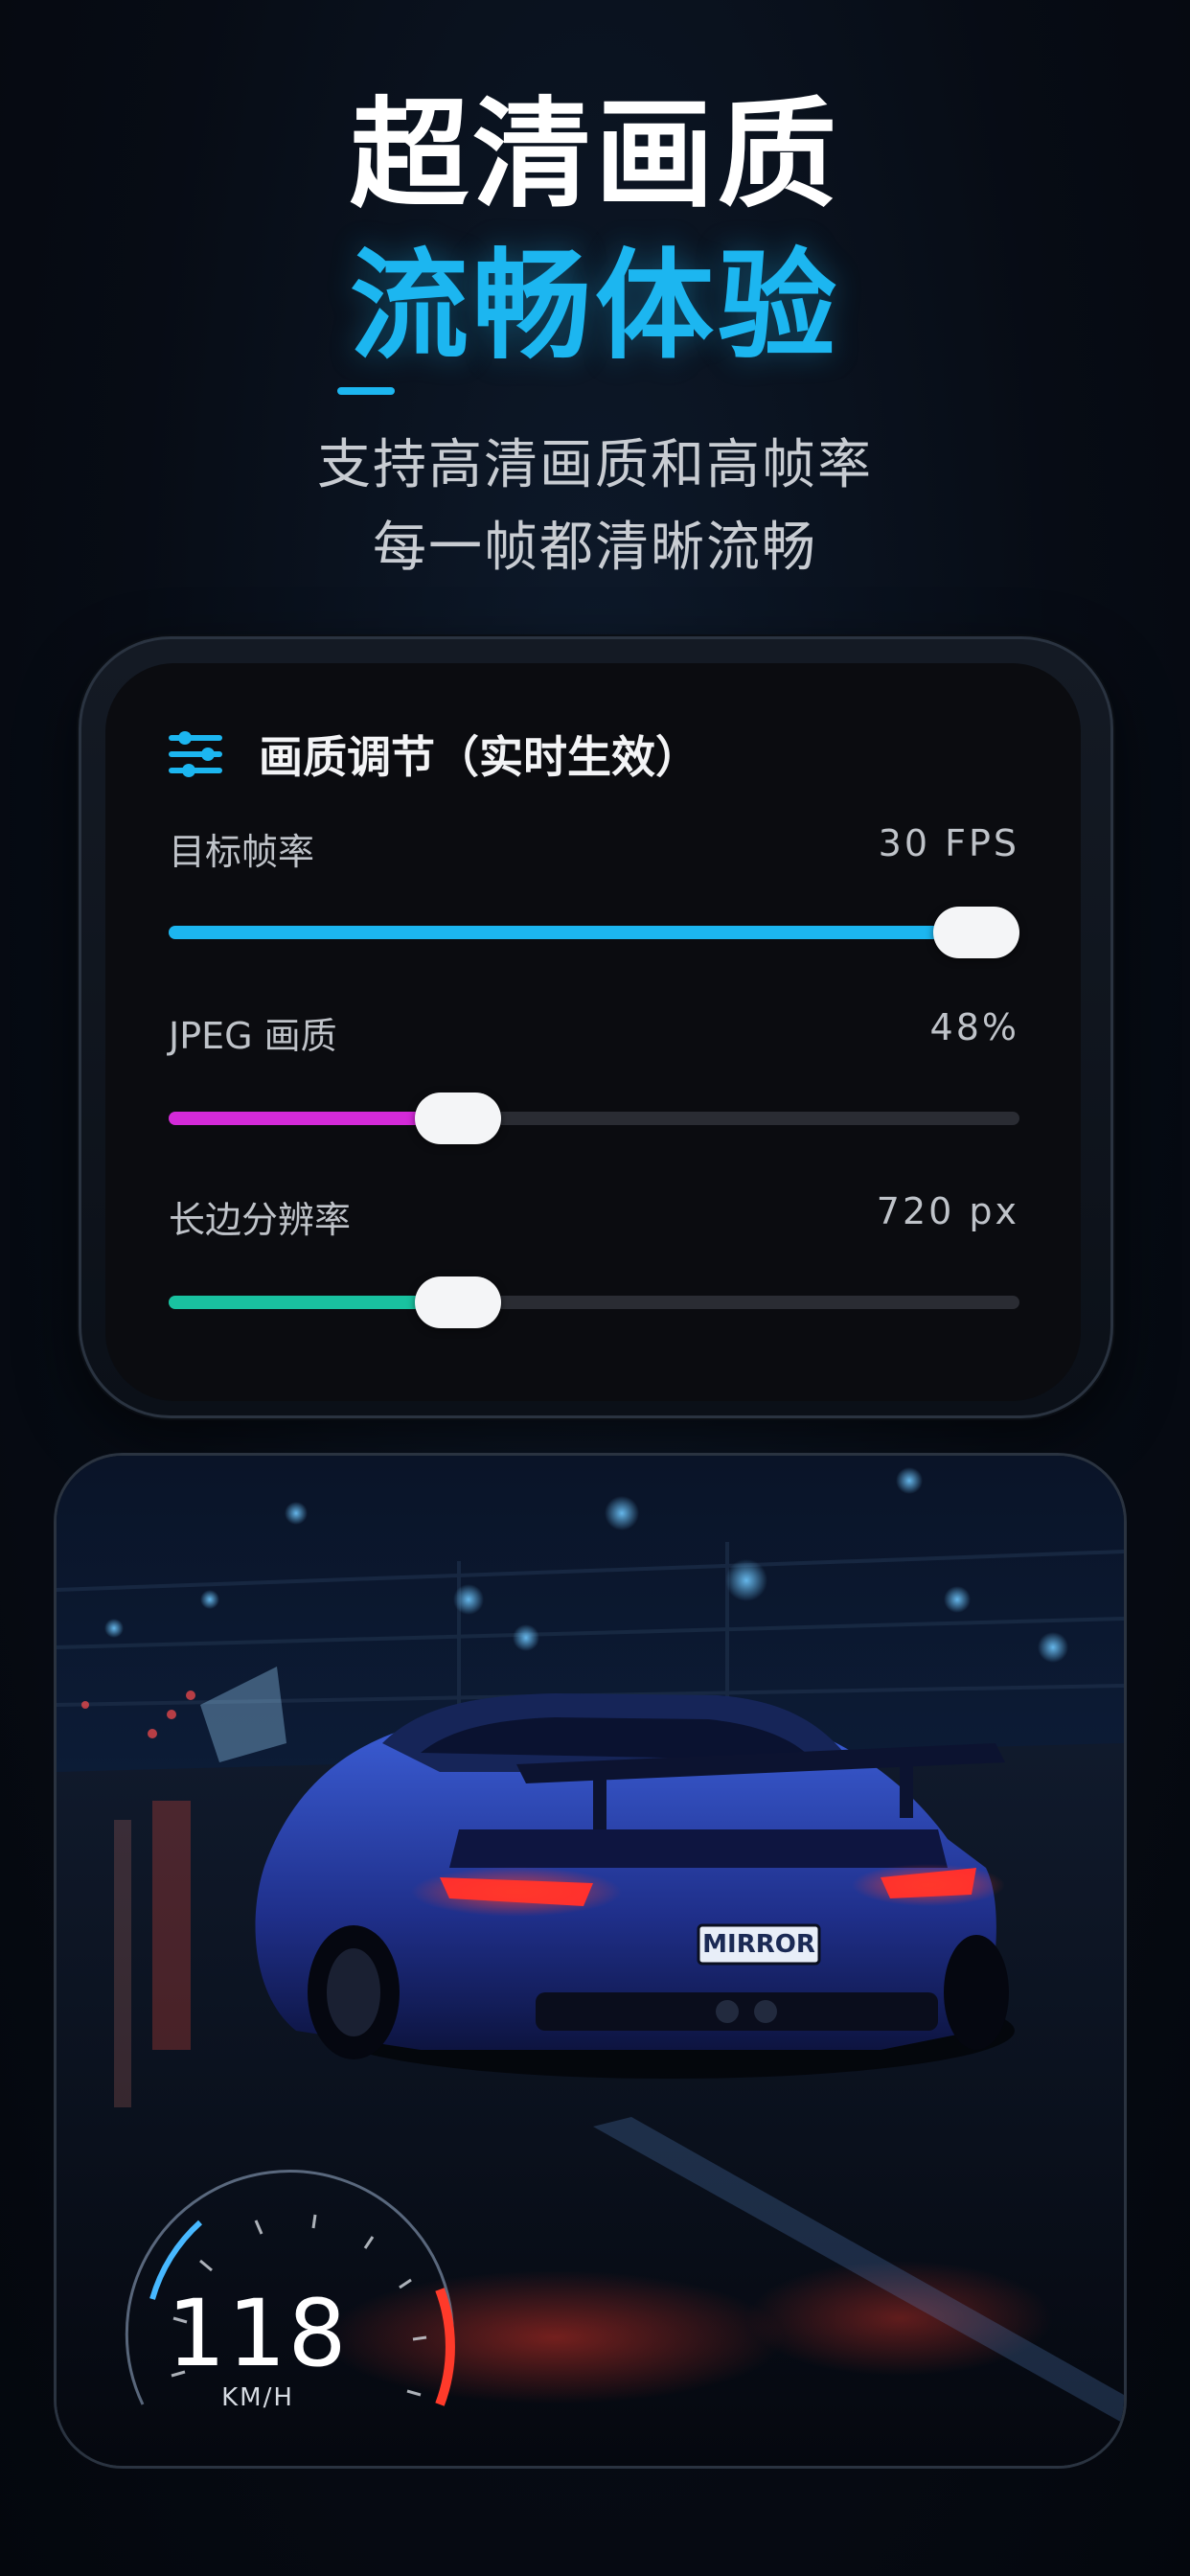 This screenshot has width=1190, height=2576. I want to click on settings-card-header: 画质调节（实时生效）, so click(434, 754).